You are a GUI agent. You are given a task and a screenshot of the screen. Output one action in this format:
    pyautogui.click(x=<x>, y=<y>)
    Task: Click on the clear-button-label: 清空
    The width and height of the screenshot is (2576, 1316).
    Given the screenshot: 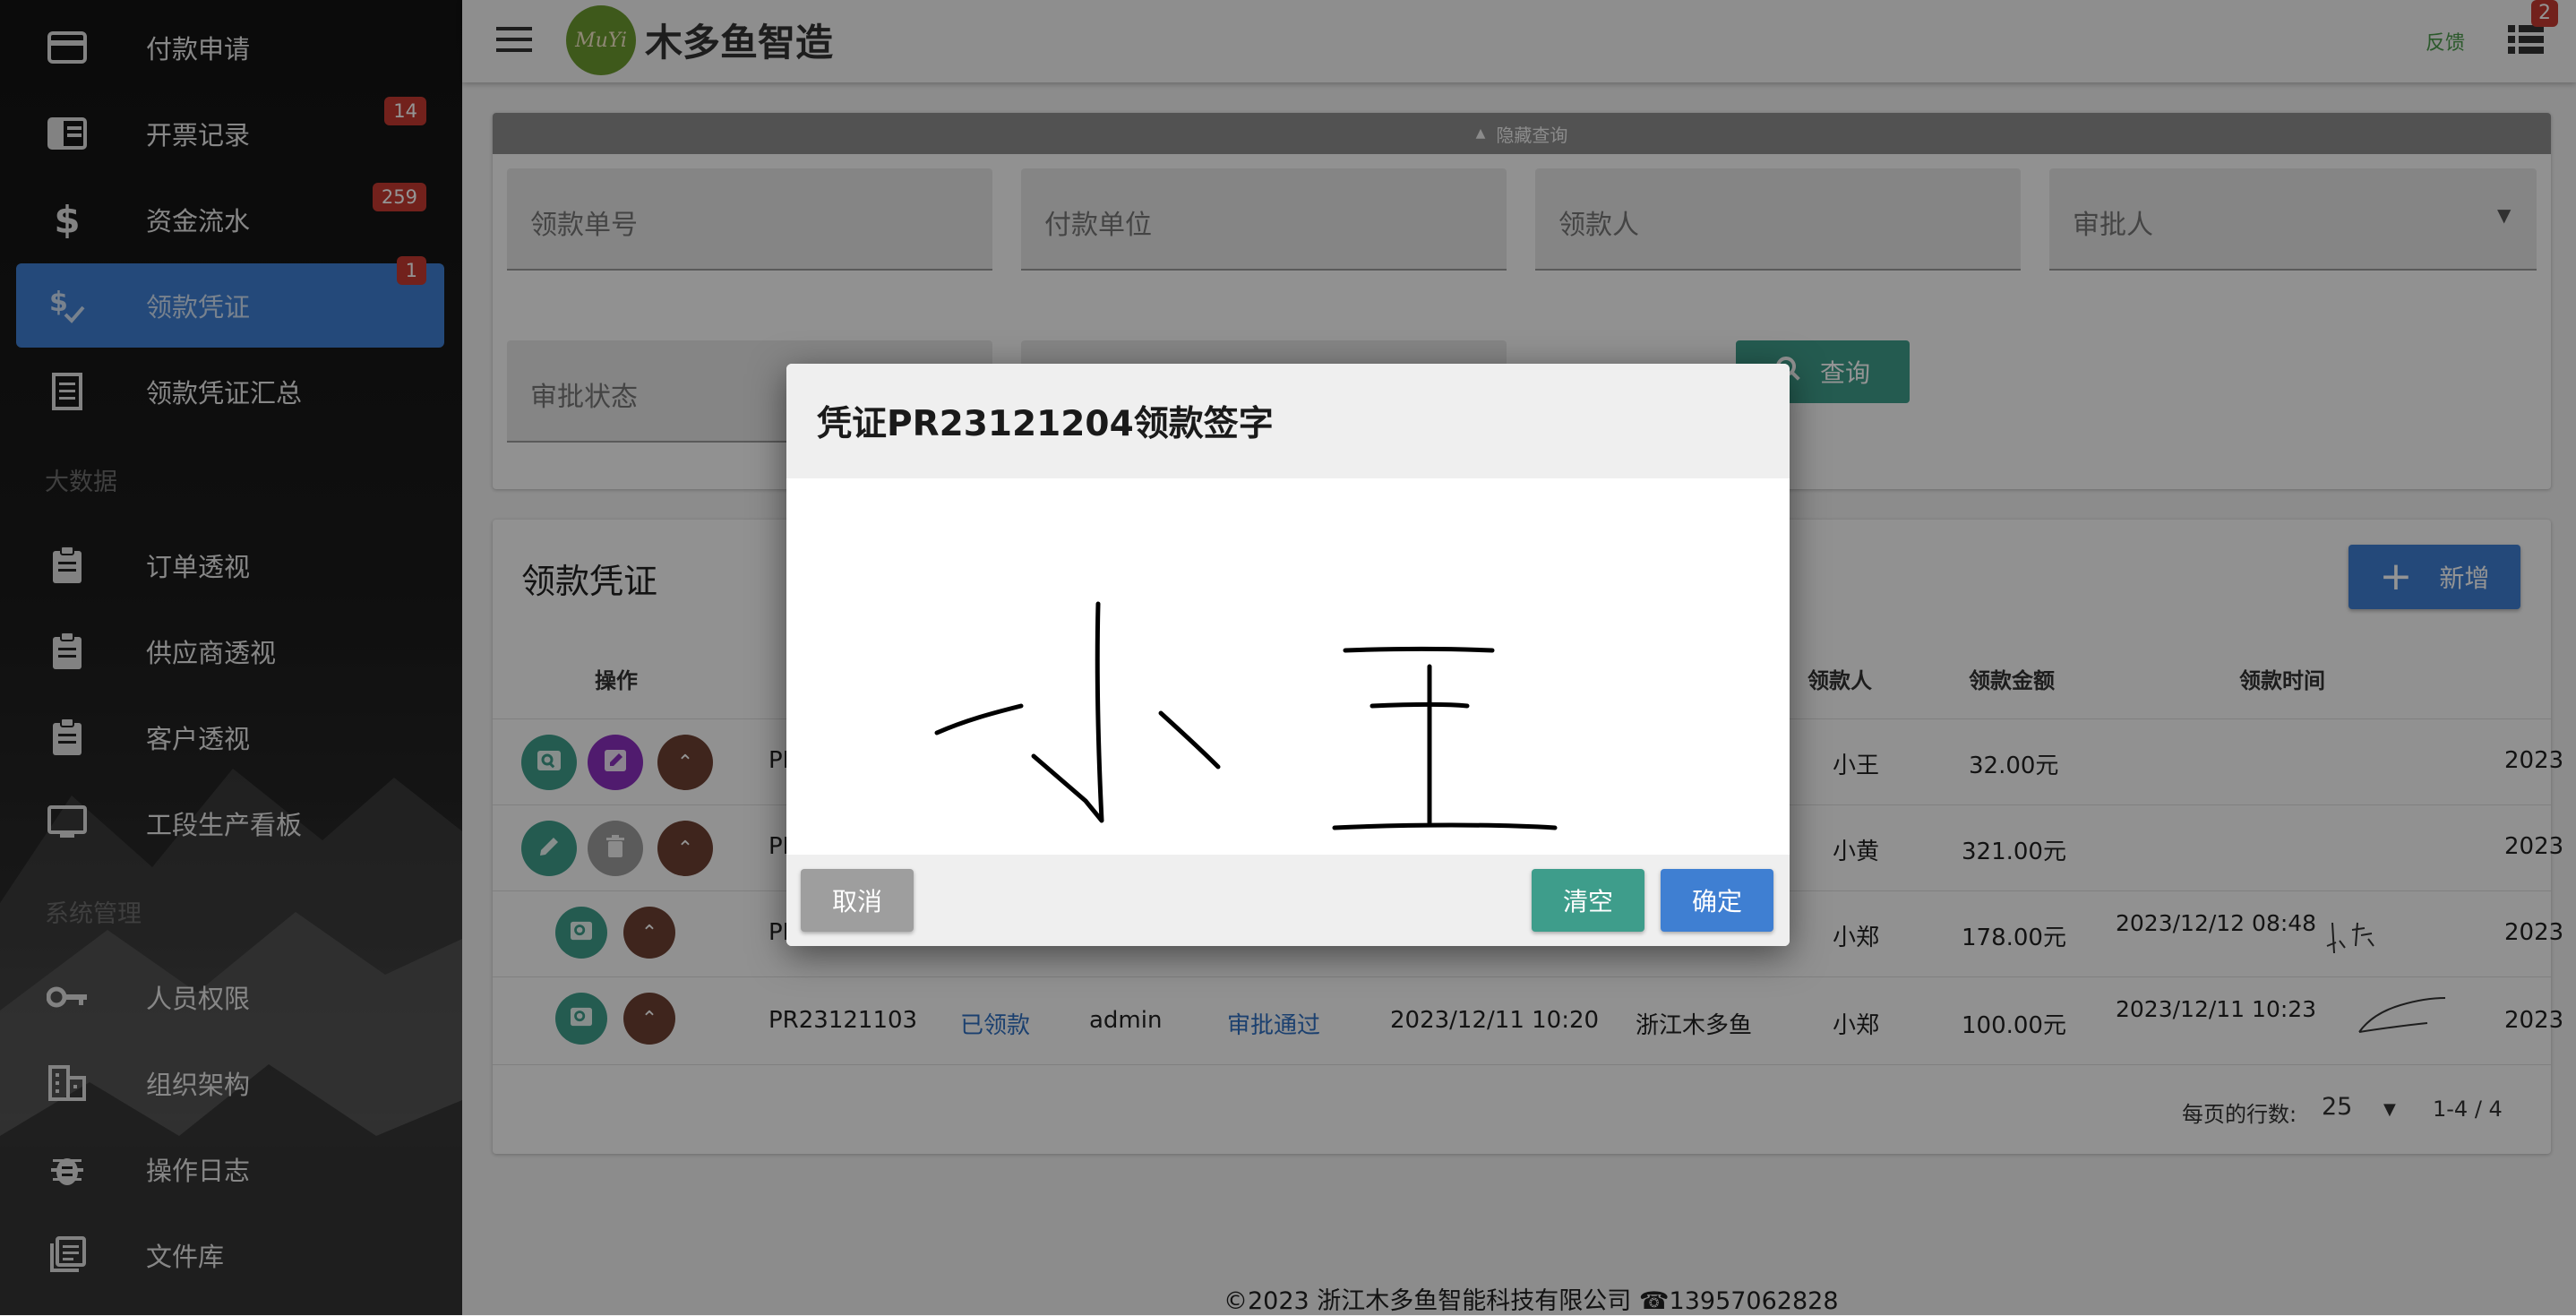 What is the action you would take?
    pyautogui.click(x=1587, y=901)
    